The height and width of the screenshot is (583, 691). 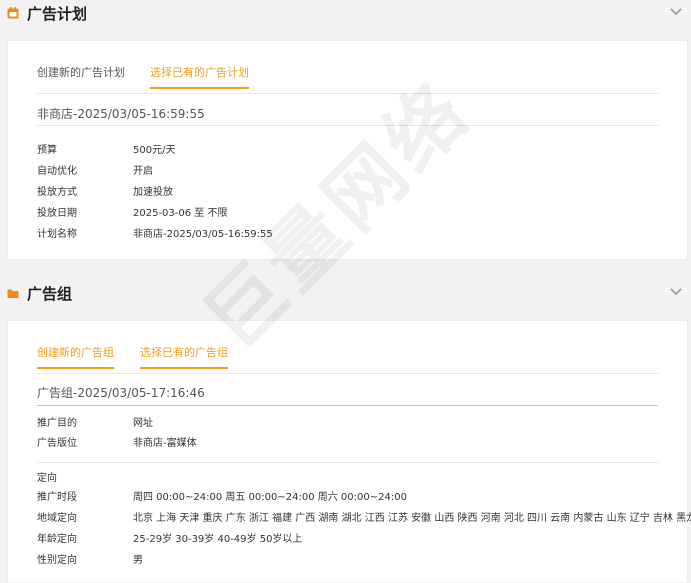 I want to click on field-value: 25-29岁 30-39岁 40-49岁 50岁以上, so click(x=218, y=539).